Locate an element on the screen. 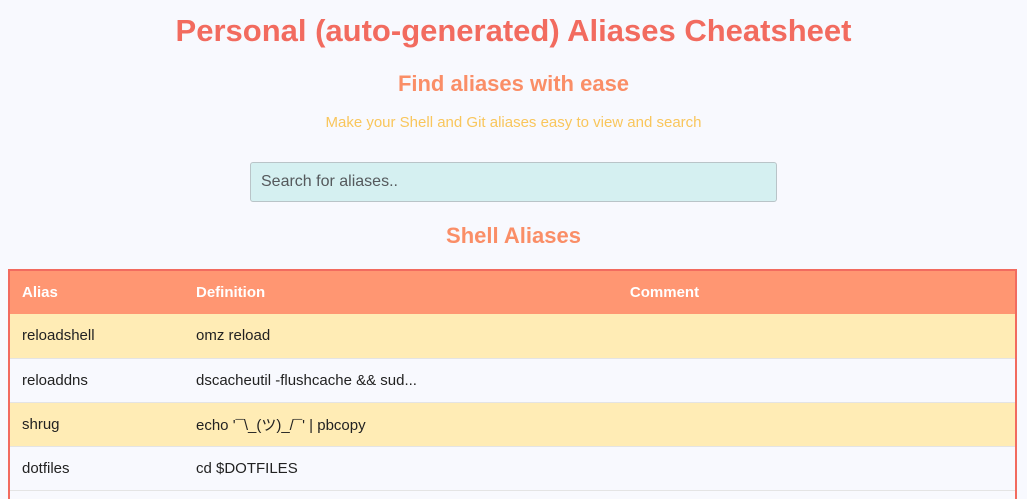 The width and height of the screenshot is (1027, 499). definition-cell: cd $DOTFILES is located at coordinates (247, 468).